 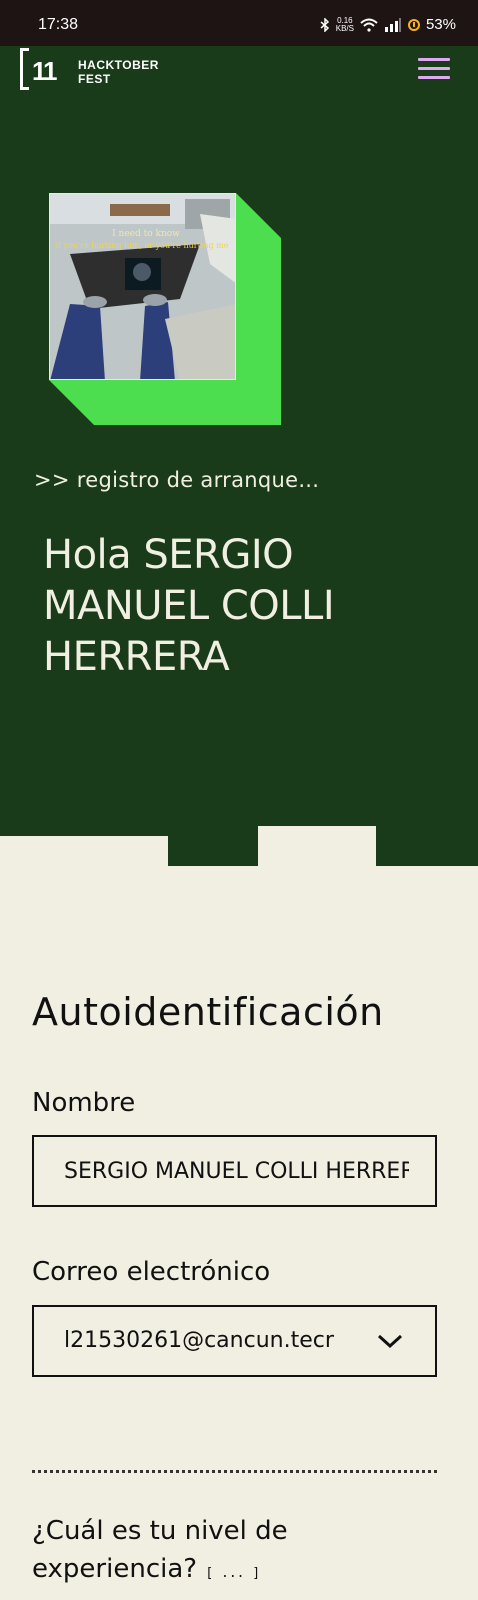 I want to click on email-selected-value: l21530261@cancun.tecnm.mx, so click(x=199, y=1340).